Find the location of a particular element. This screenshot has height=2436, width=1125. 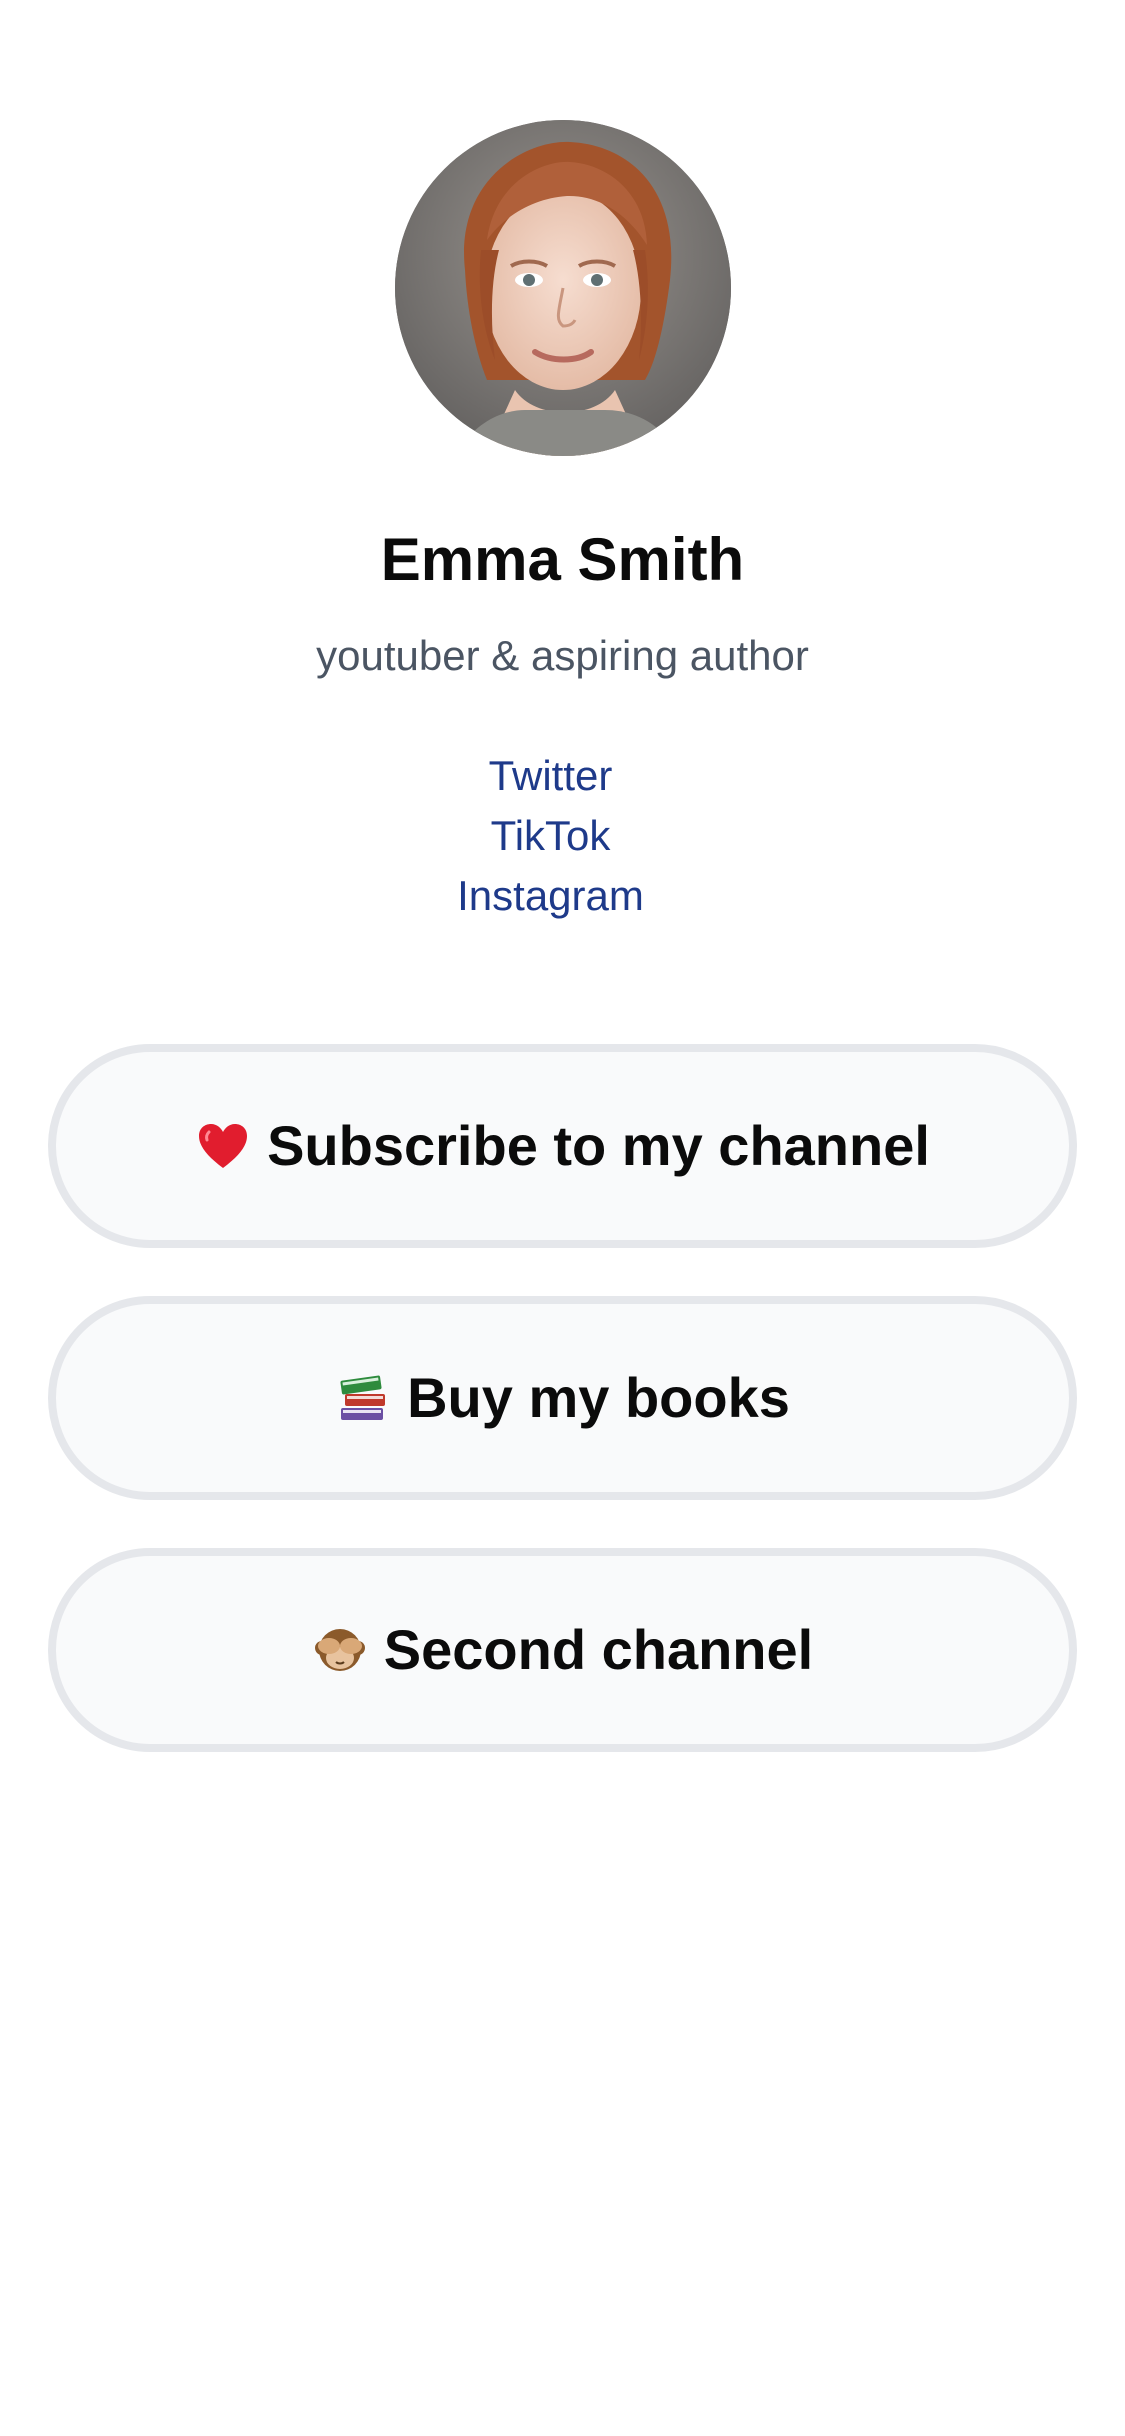

avatar-image is located at coordinates (563, 288).